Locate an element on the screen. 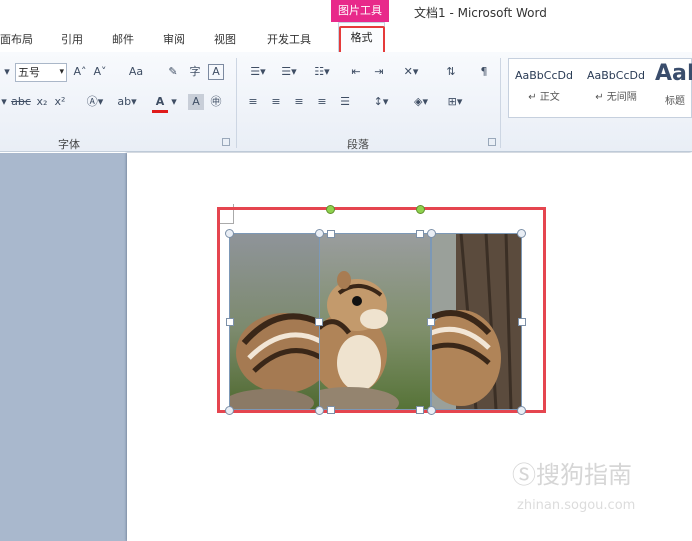 This screenshot has height=541, width=692. style-heading: AaI 标题 is located at coordinates (672, 88).